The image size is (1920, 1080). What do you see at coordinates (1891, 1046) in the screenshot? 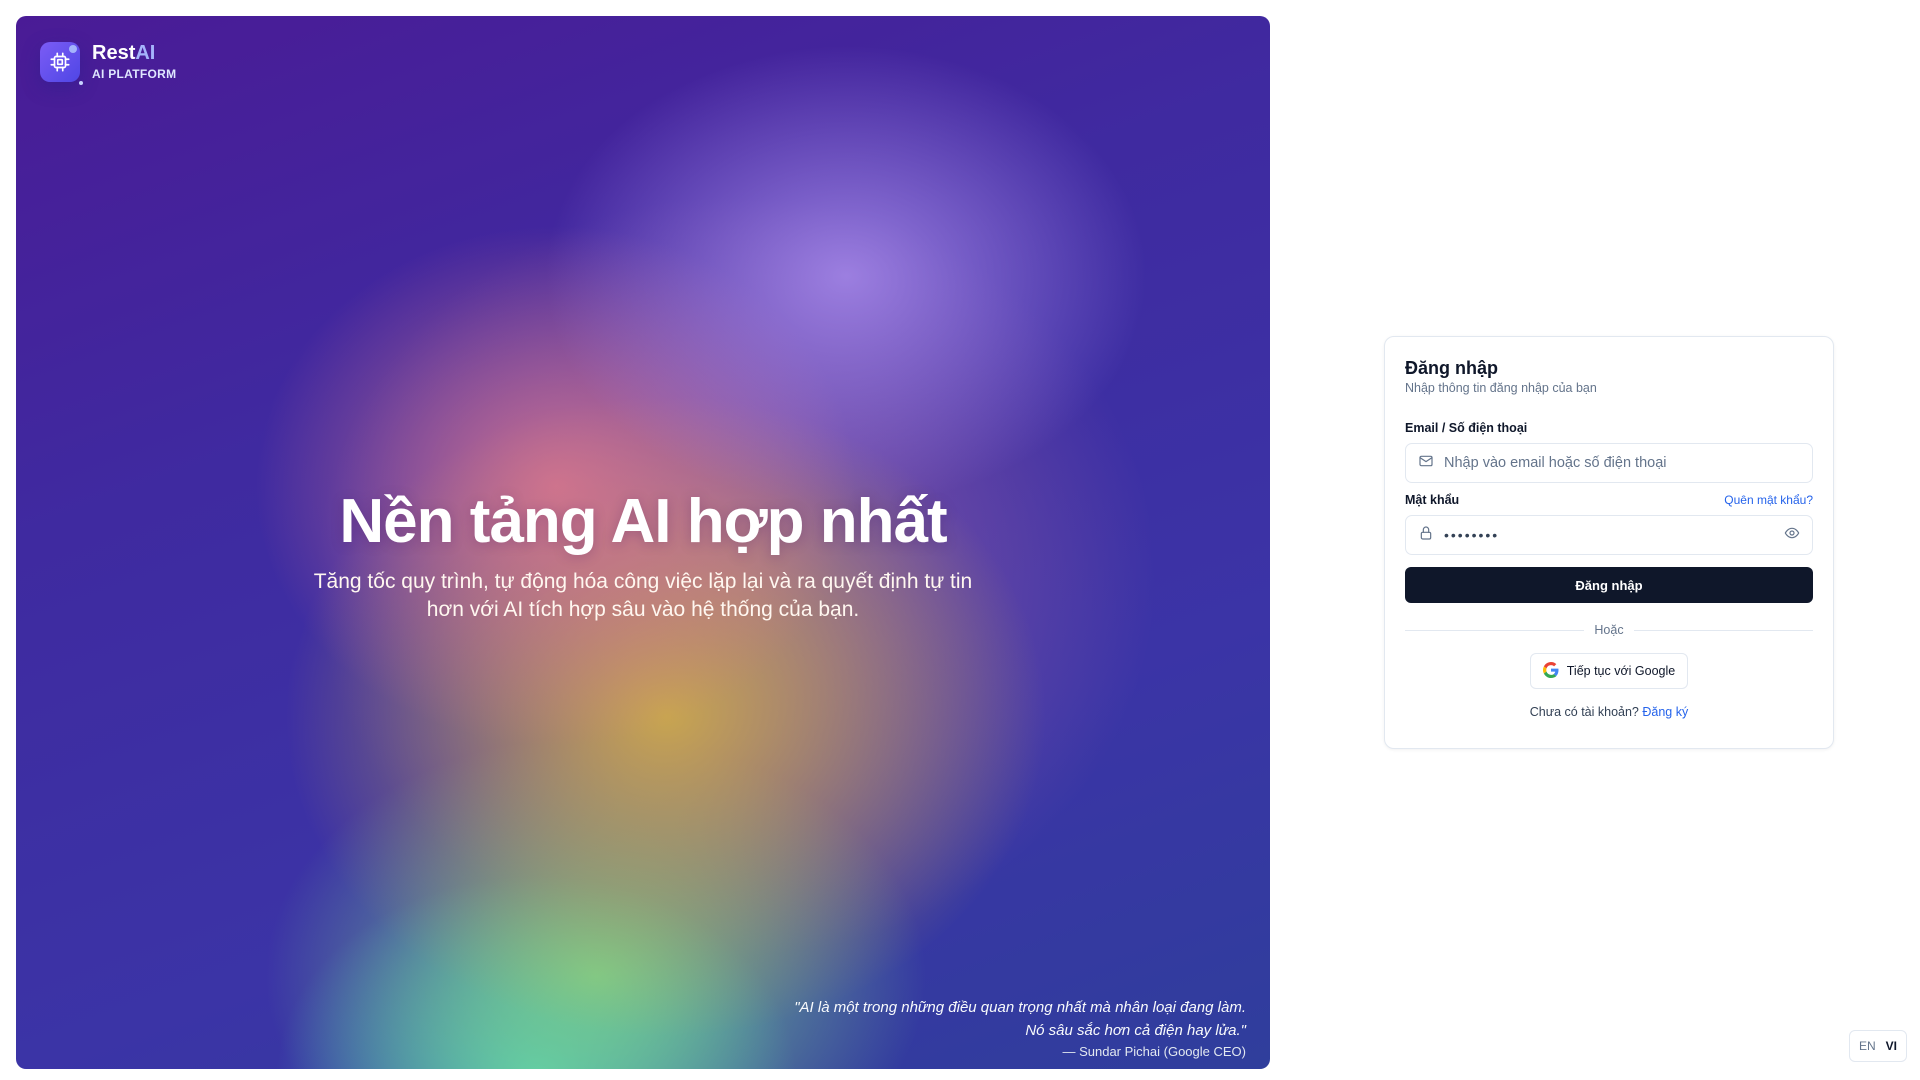
I see `language-option-vi: VI` at bounding box center [1891, 1046].